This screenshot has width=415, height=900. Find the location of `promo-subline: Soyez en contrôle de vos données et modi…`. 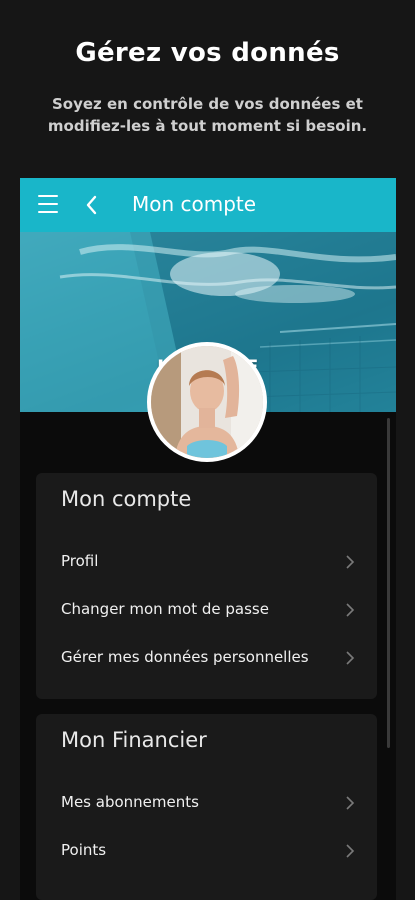

promo-subline: Soyez en contrôle de vos données et modi… is located at coordinates (207, 115).